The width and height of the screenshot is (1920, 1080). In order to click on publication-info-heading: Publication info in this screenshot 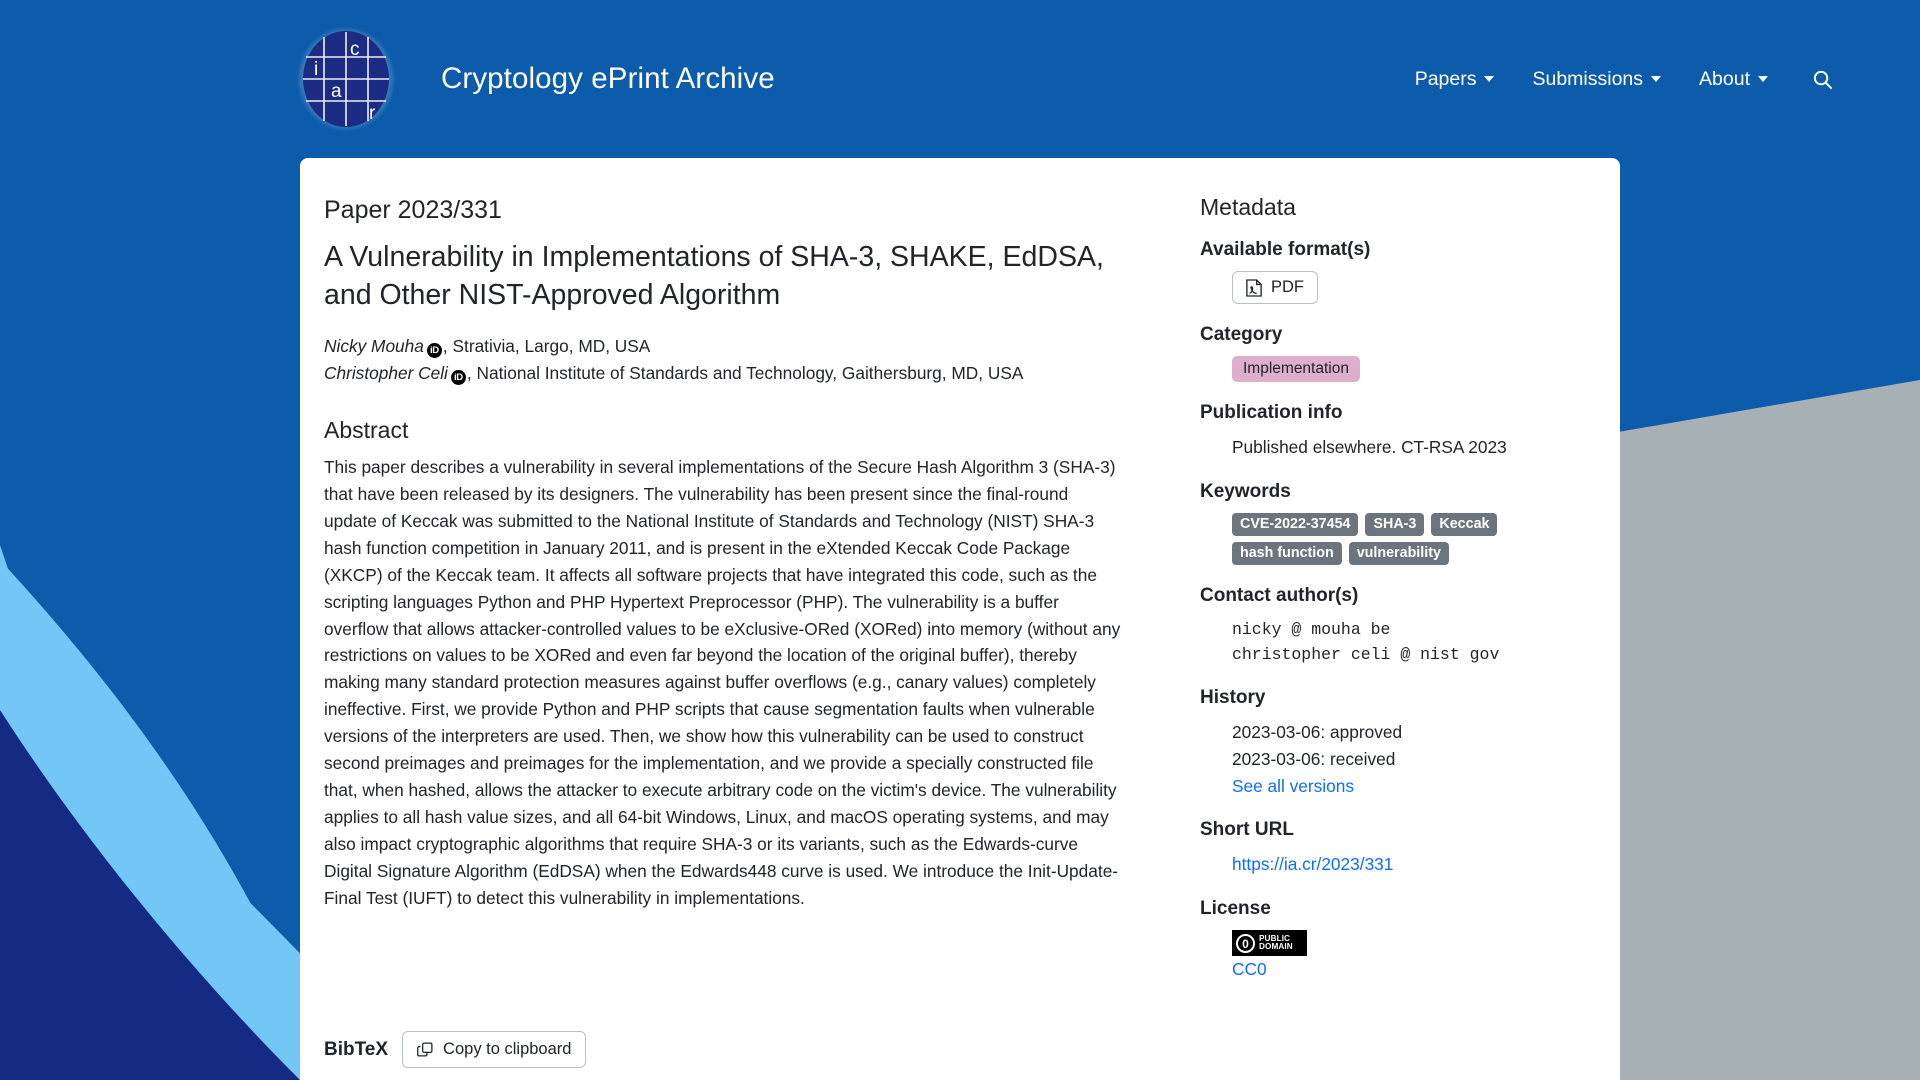, I will do `click(1271, 412)`.